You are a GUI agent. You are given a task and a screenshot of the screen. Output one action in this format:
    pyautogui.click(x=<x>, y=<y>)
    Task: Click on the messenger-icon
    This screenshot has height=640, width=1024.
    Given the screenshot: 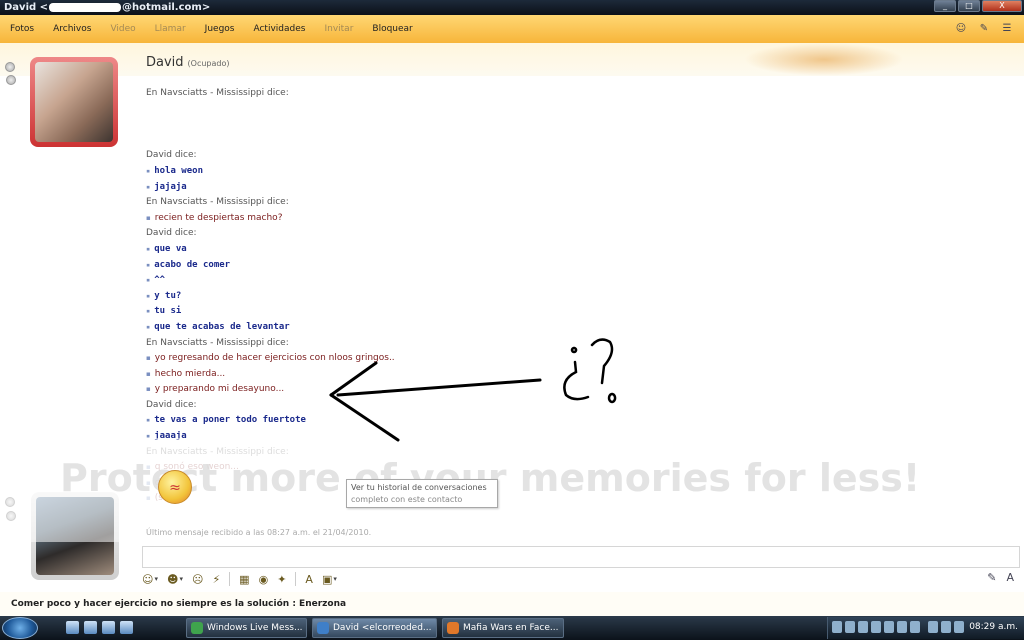 What is the action you would take?
    pyautogui.click(x=197, y=628)
    